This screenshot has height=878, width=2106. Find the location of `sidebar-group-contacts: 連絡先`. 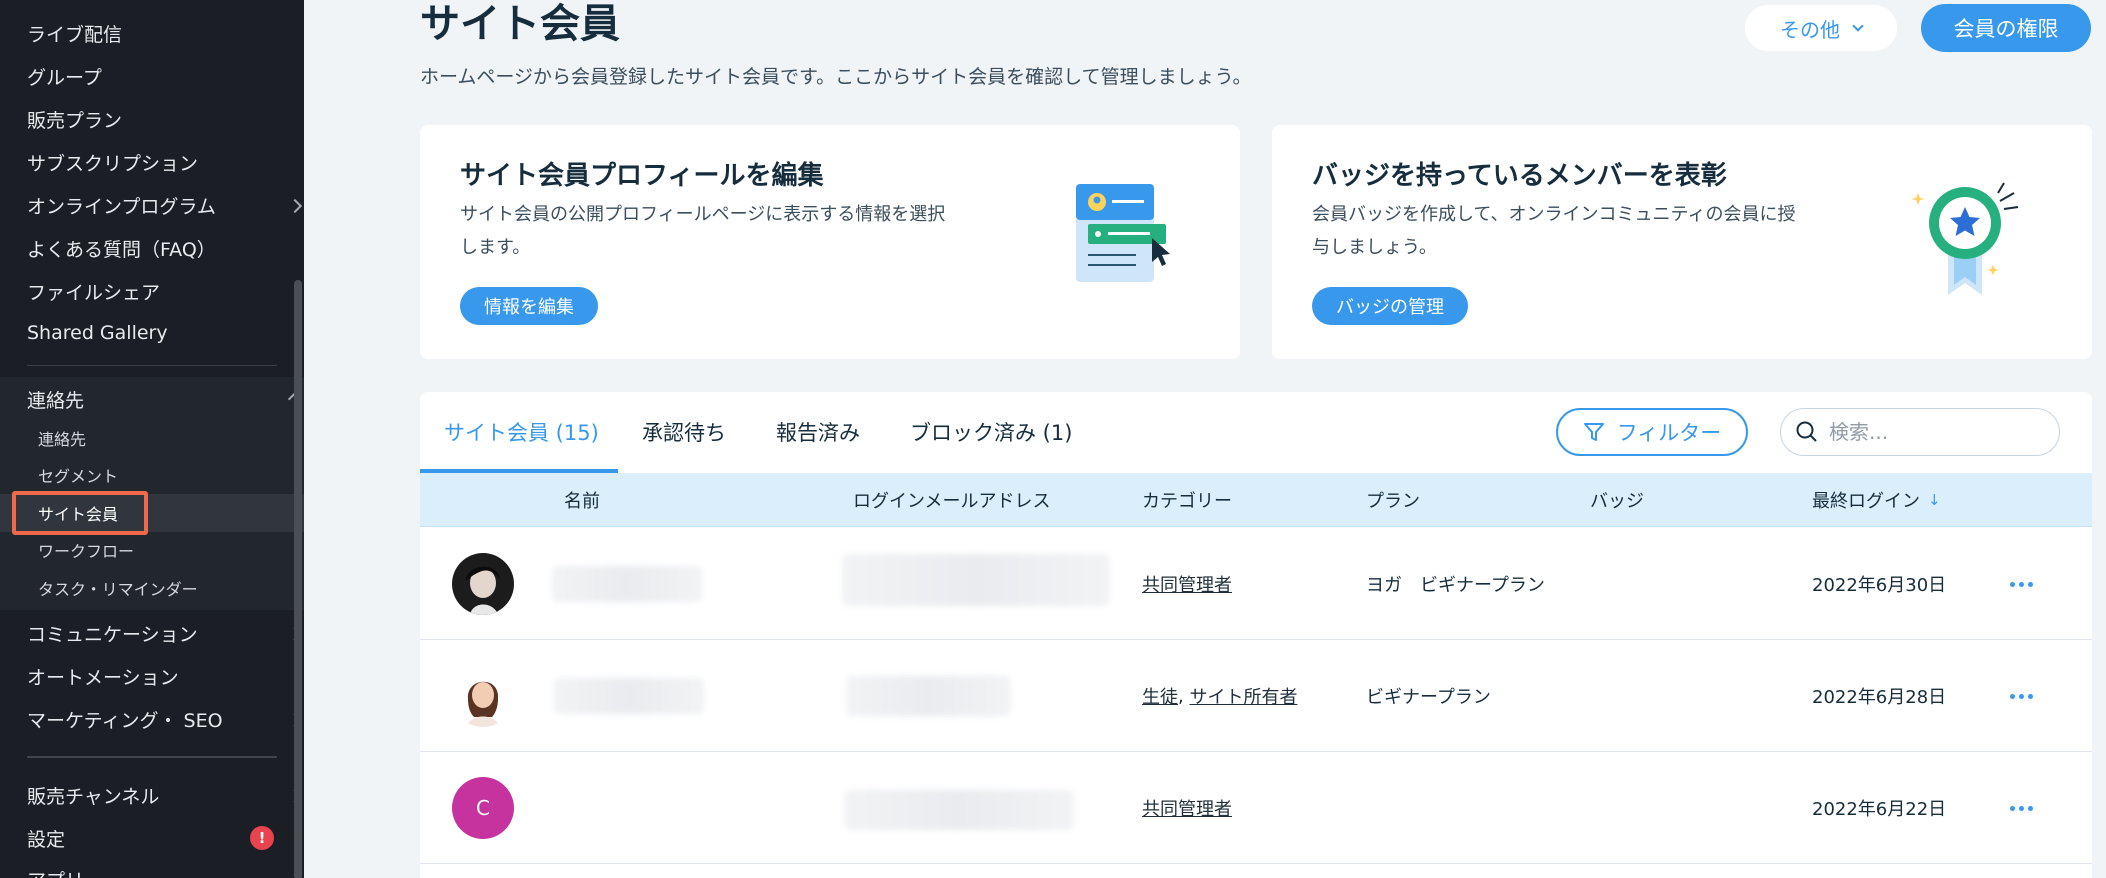

sidebar-group-contacts: 連絡先 is located at coordinates (165, 399).